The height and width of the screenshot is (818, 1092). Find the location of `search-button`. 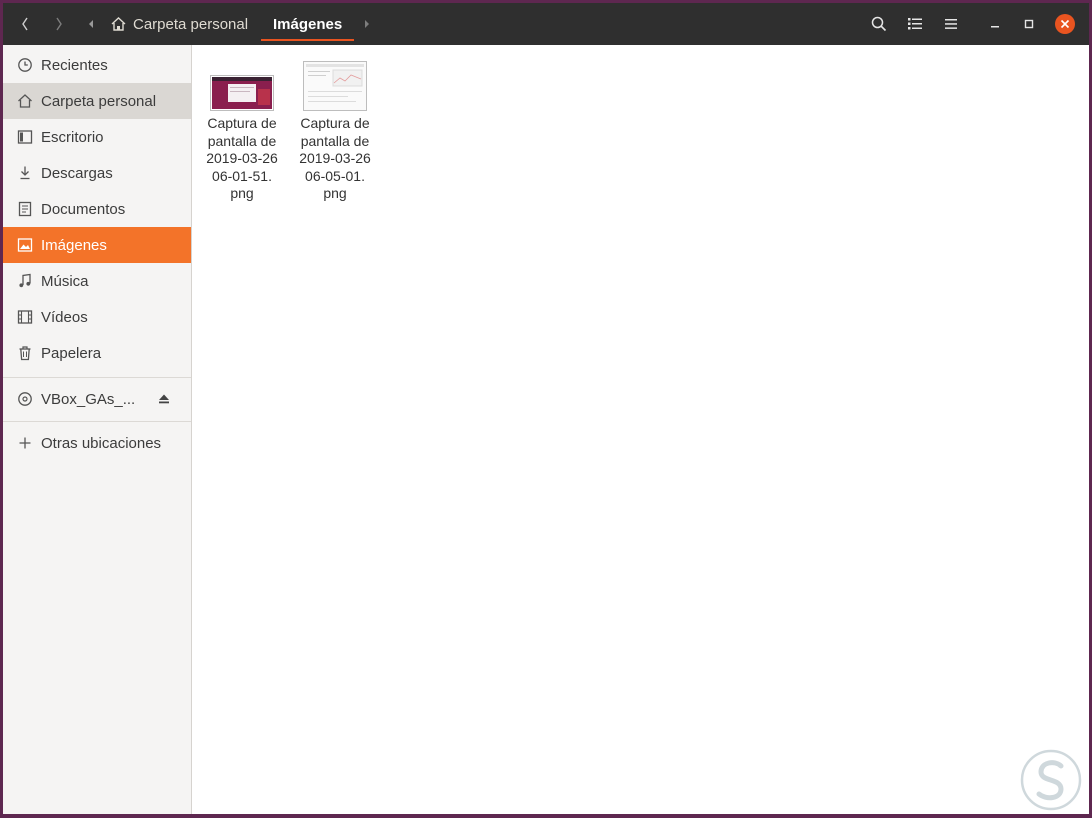

search-button is located at coordinates (879, 24).